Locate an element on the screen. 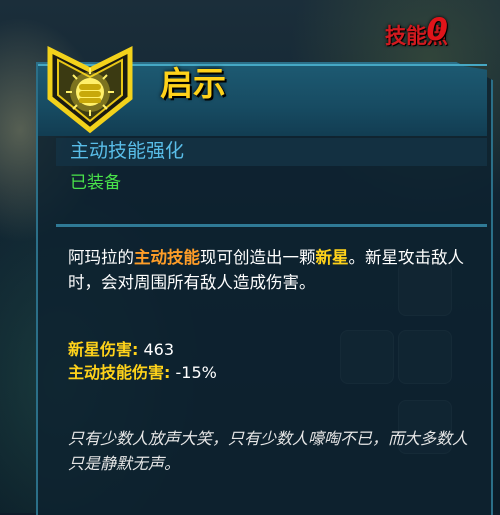 The height and width of the screenshot is (515, 500). flavor-text: 只有少数人放声大笑，只有少数人嚎啕不已，而大多数人只是静默无声。 is located at coordinates (268, 451).